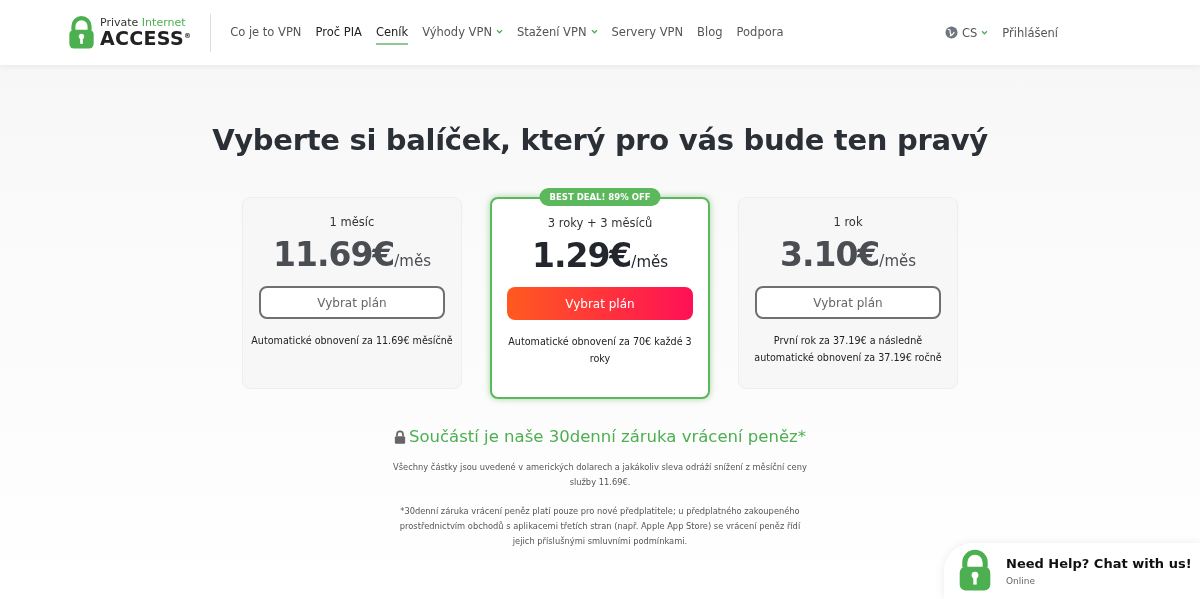  I want to click on page-heading: Vyberte si balíček, který pro vás bude ten pravý, so click(600, 140).